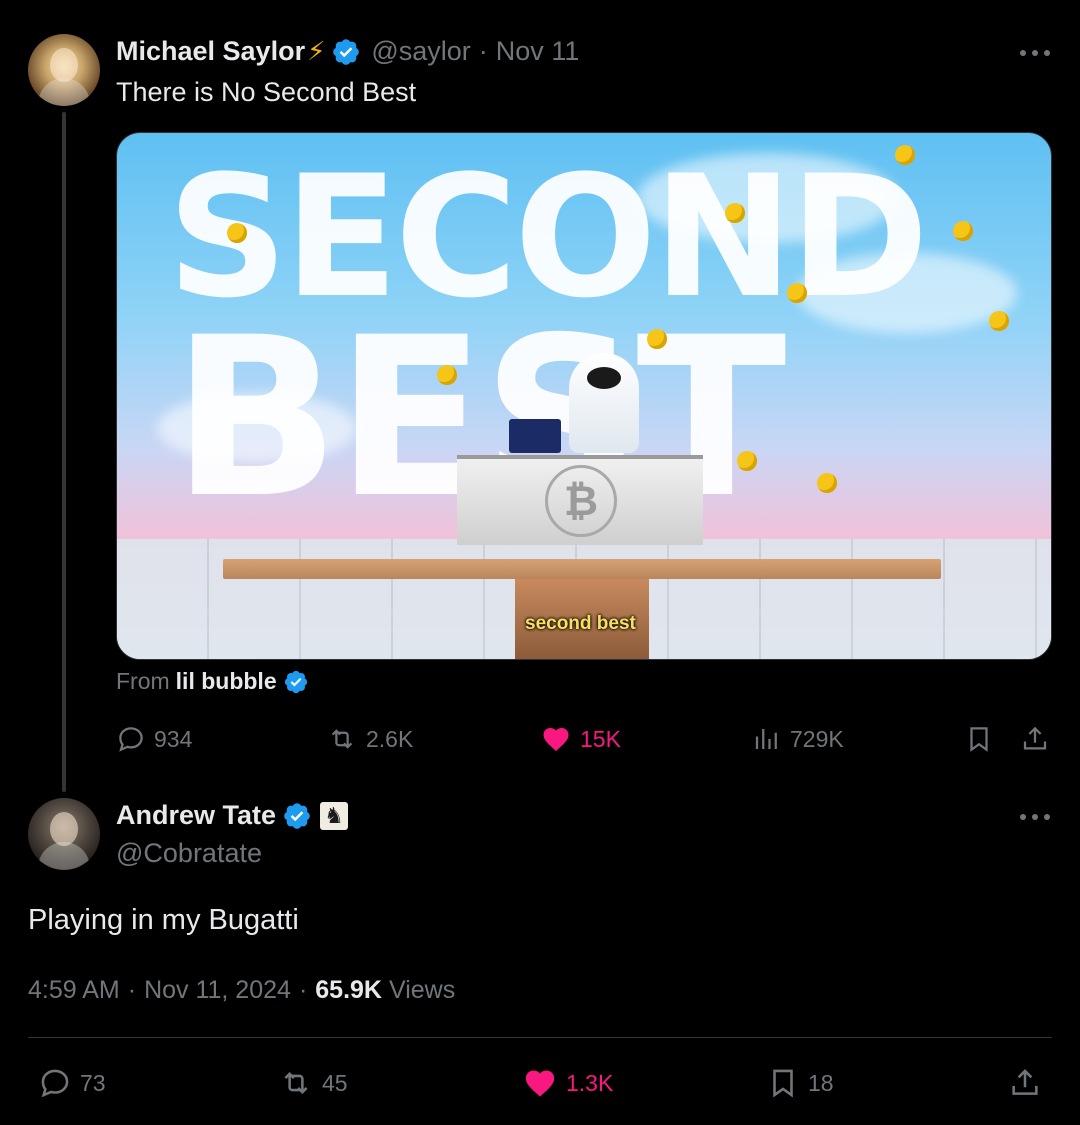  I want to click on views-count: 65.9K, so click(348, 990).